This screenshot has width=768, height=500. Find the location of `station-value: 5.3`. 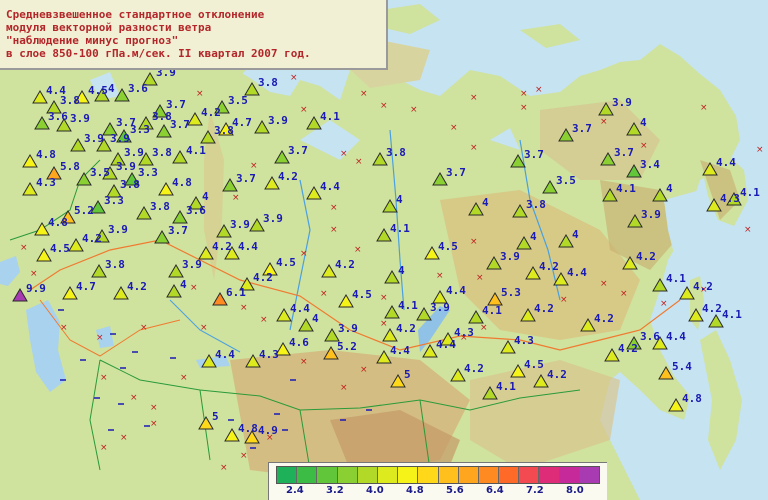

station-value: 5.3 is located at coordinates (511, 292).